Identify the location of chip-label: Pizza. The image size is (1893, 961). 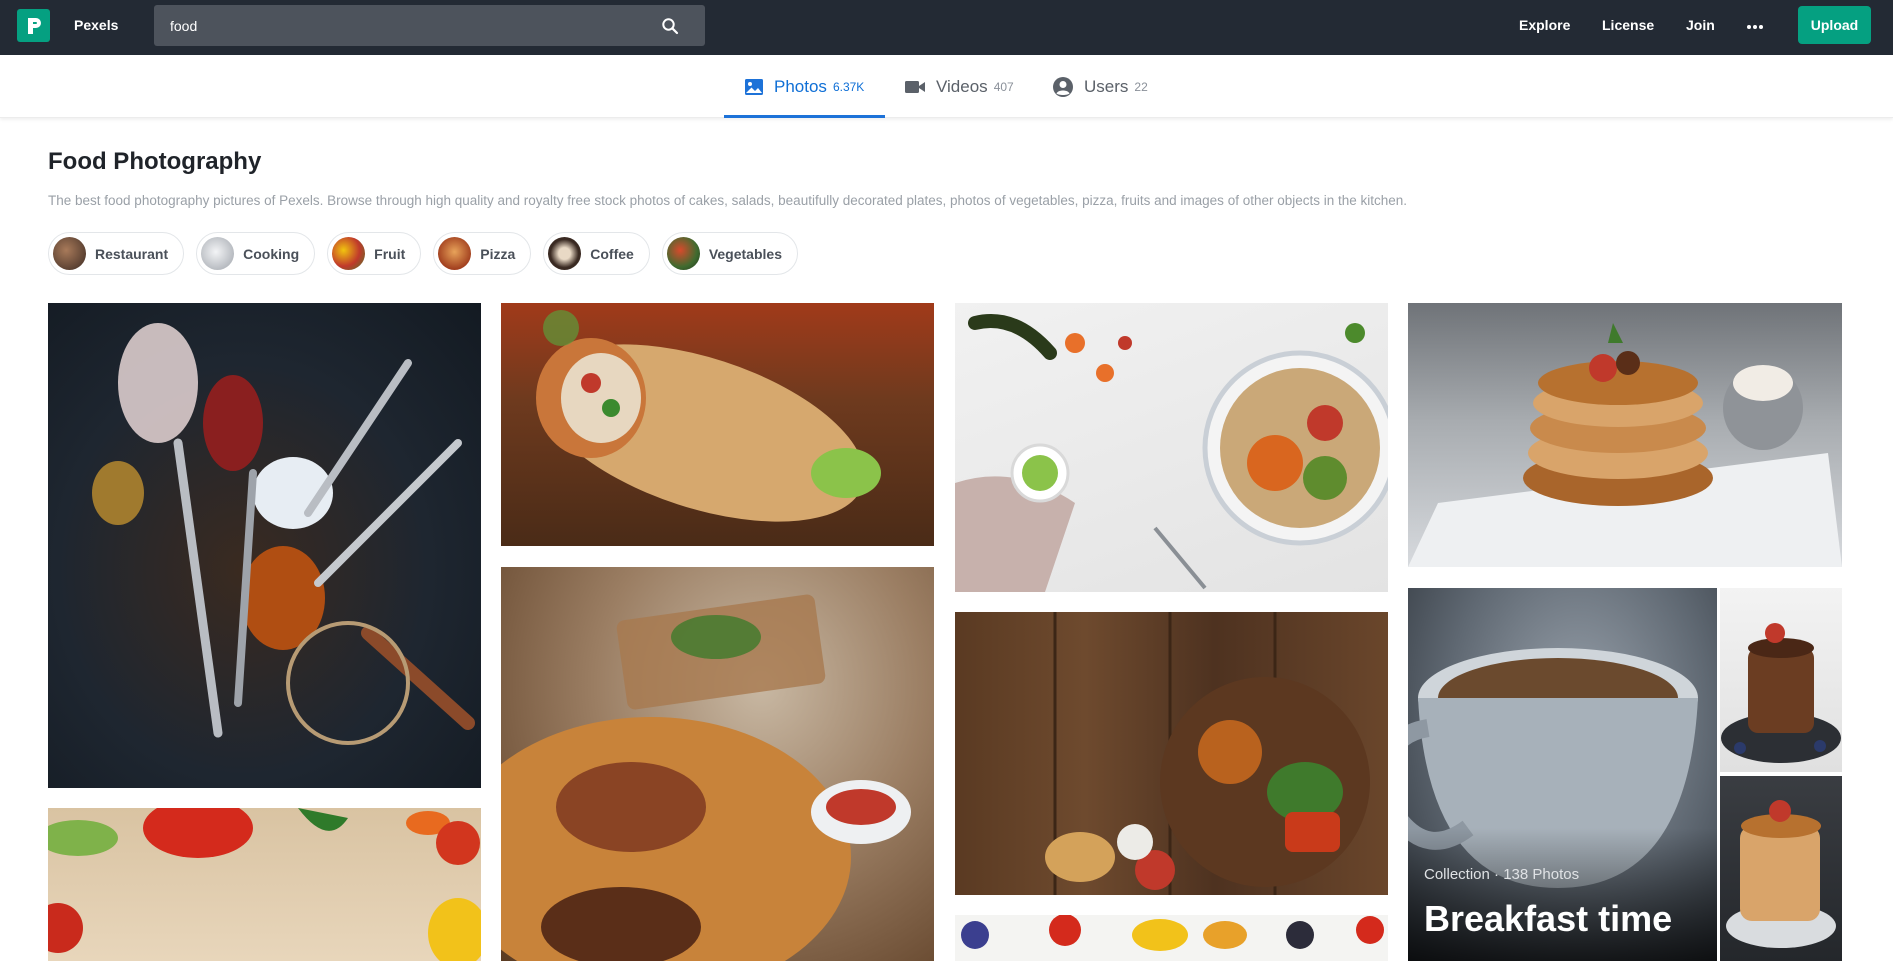
(498, 253).